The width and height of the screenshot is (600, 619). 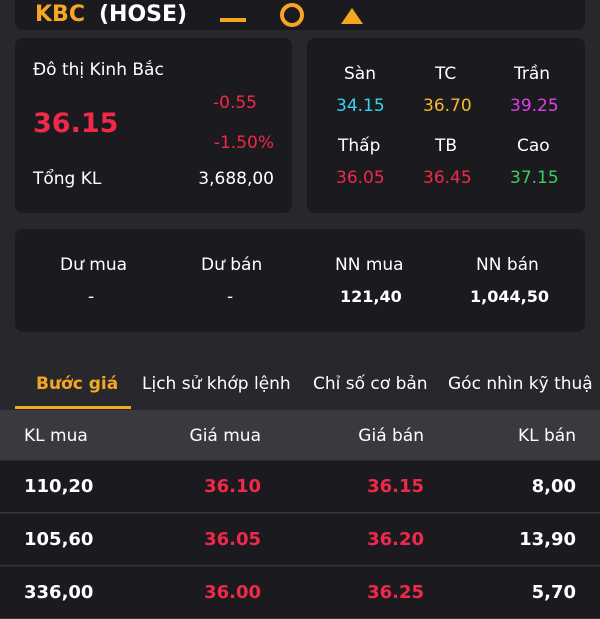 I want to click on header-card: KBC (HOSE), so click(x=300, y=15).